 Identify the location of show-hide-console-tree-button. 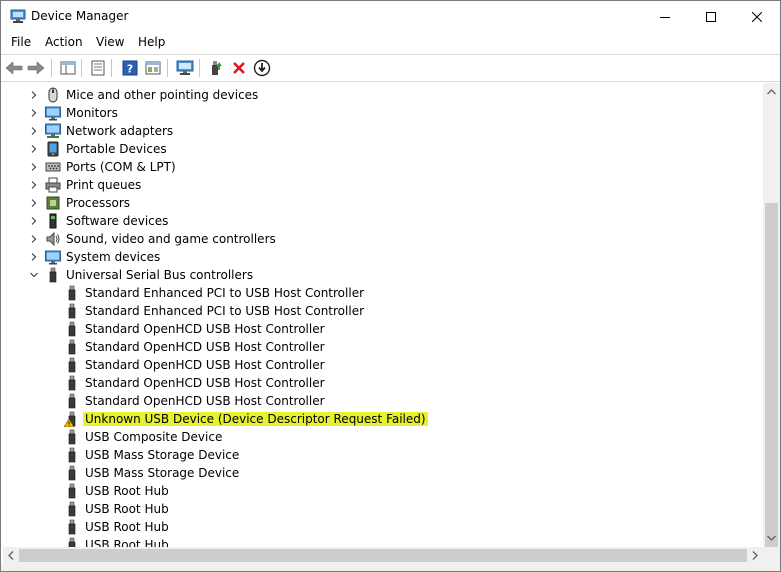
(68, 68).